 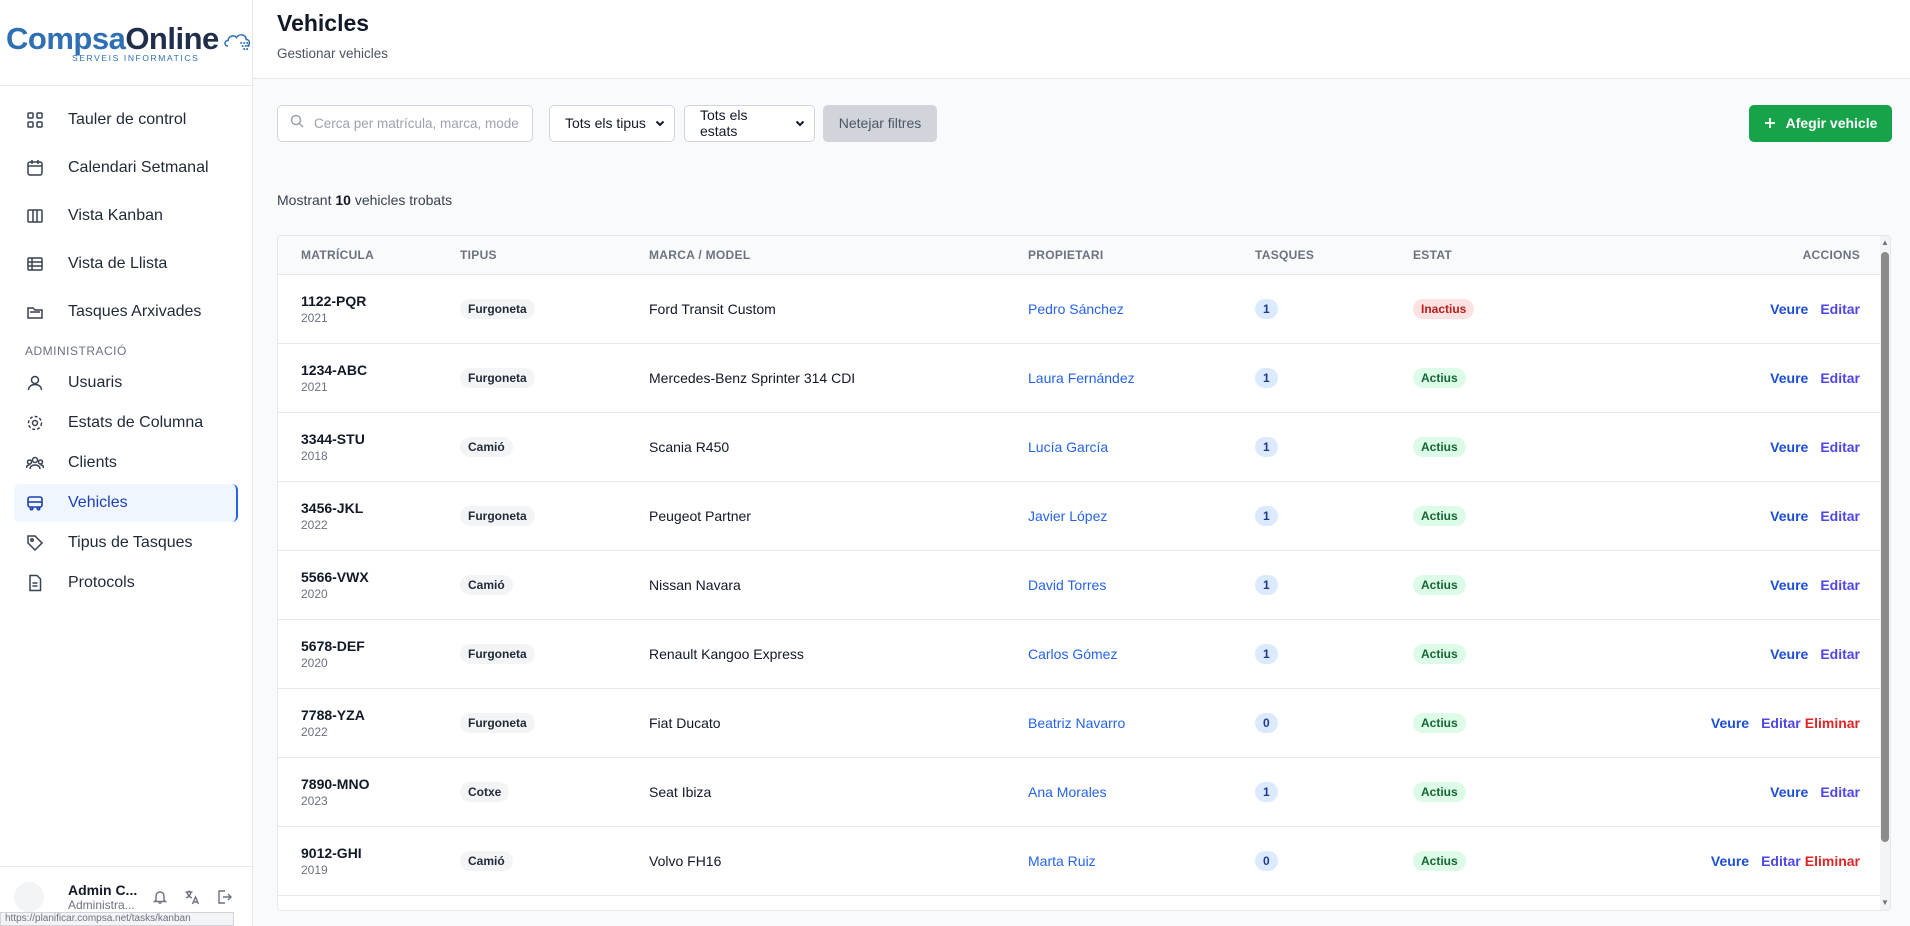 What do you see at coordinates (237, 41) in the screenshot?
I see `cloud-logo-icon` at bounding box center [237, 41].